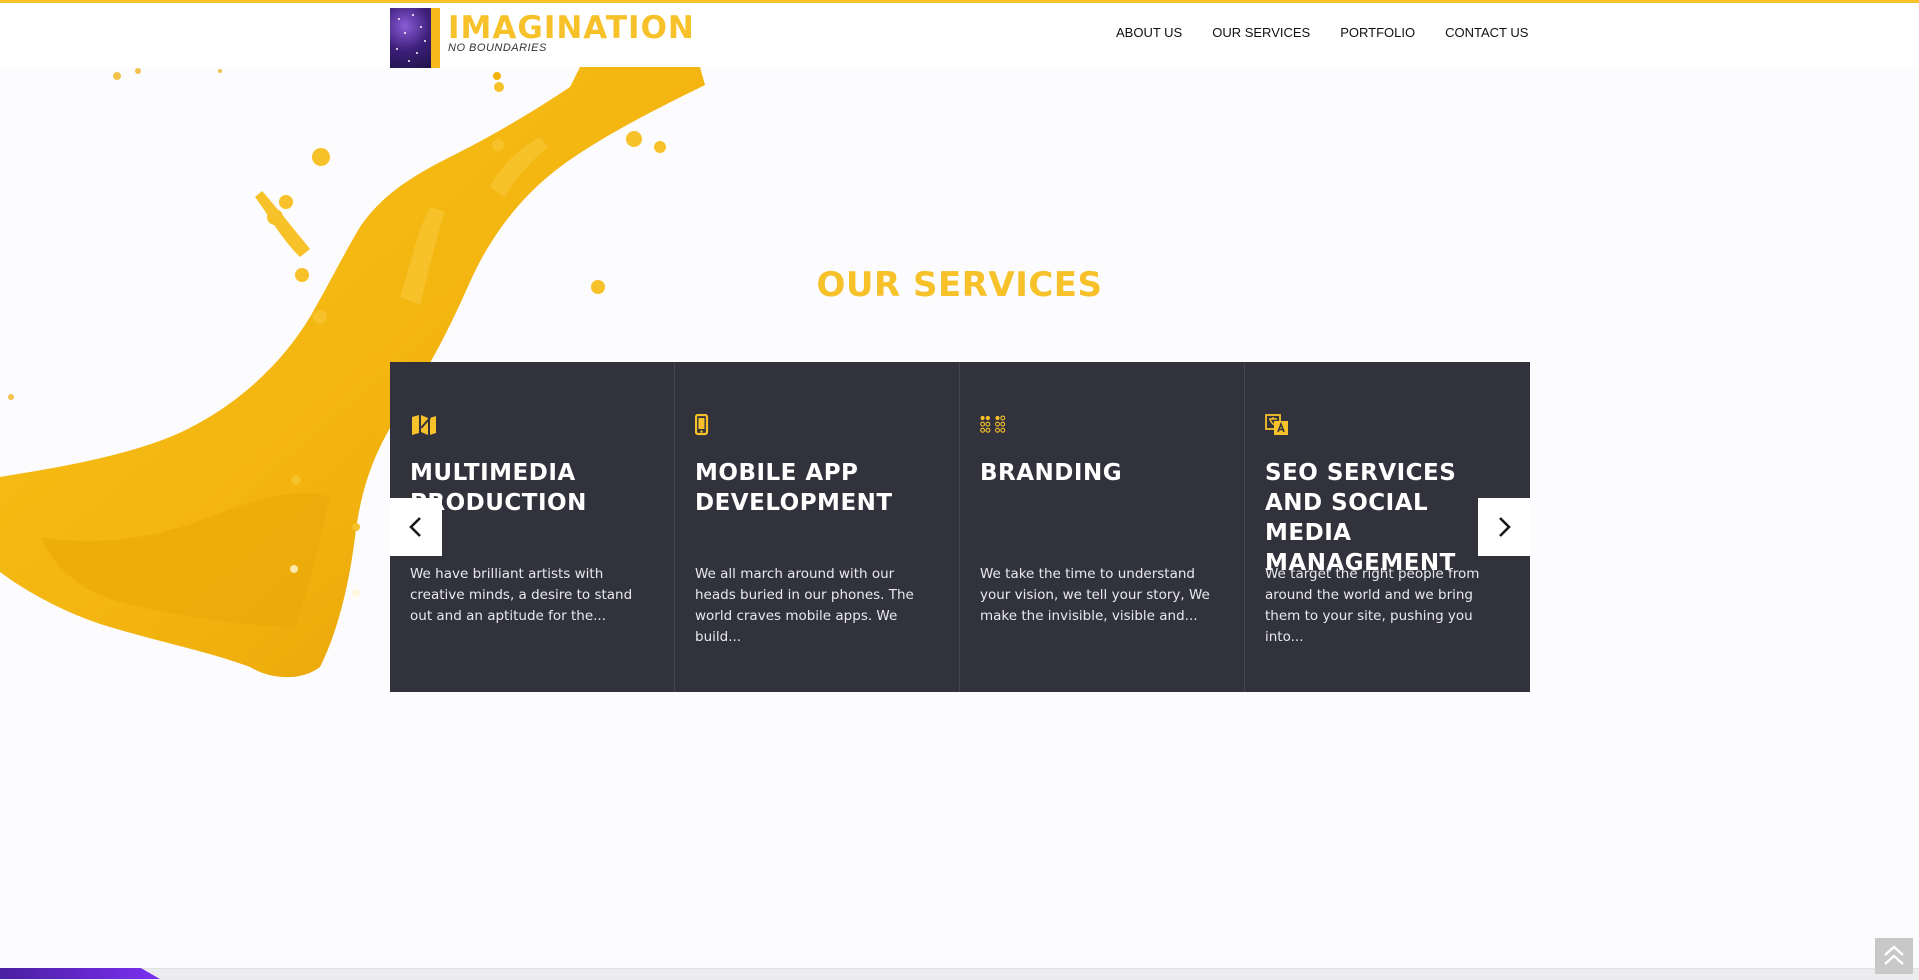 The height and width of the screenshot is (980, 1919). Describe the element at coordinates (424, 425) in the screenshot. I see `map-icon` at that location.